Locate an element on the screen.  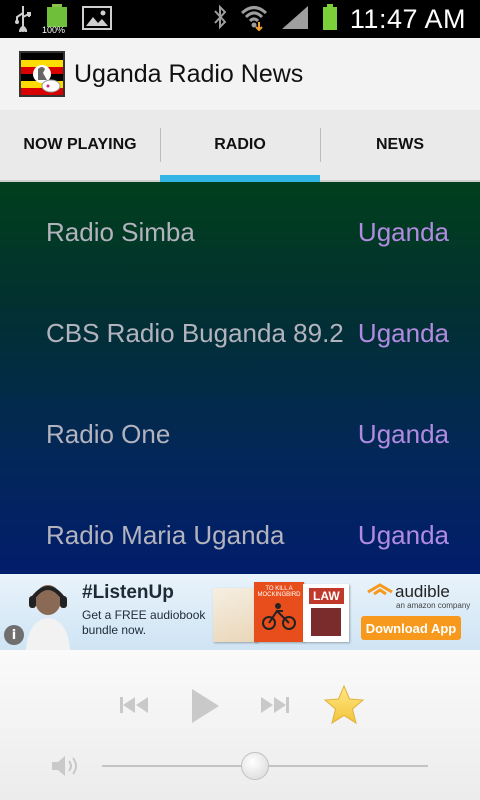
list-item: Radio Simba Uganda is located at coordinates (240, 232).